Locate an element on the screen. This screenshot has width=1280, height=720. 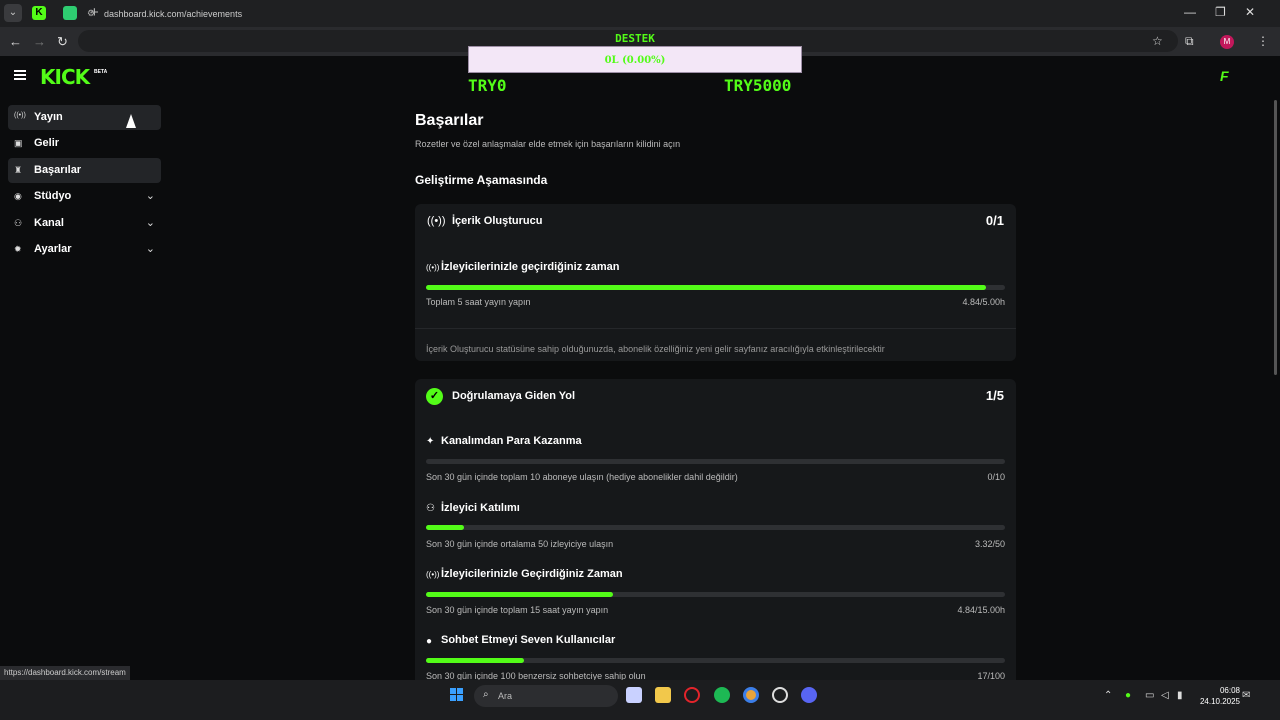
tray-chevron-icon: ⌃ is located at coordinates (1108, 695).